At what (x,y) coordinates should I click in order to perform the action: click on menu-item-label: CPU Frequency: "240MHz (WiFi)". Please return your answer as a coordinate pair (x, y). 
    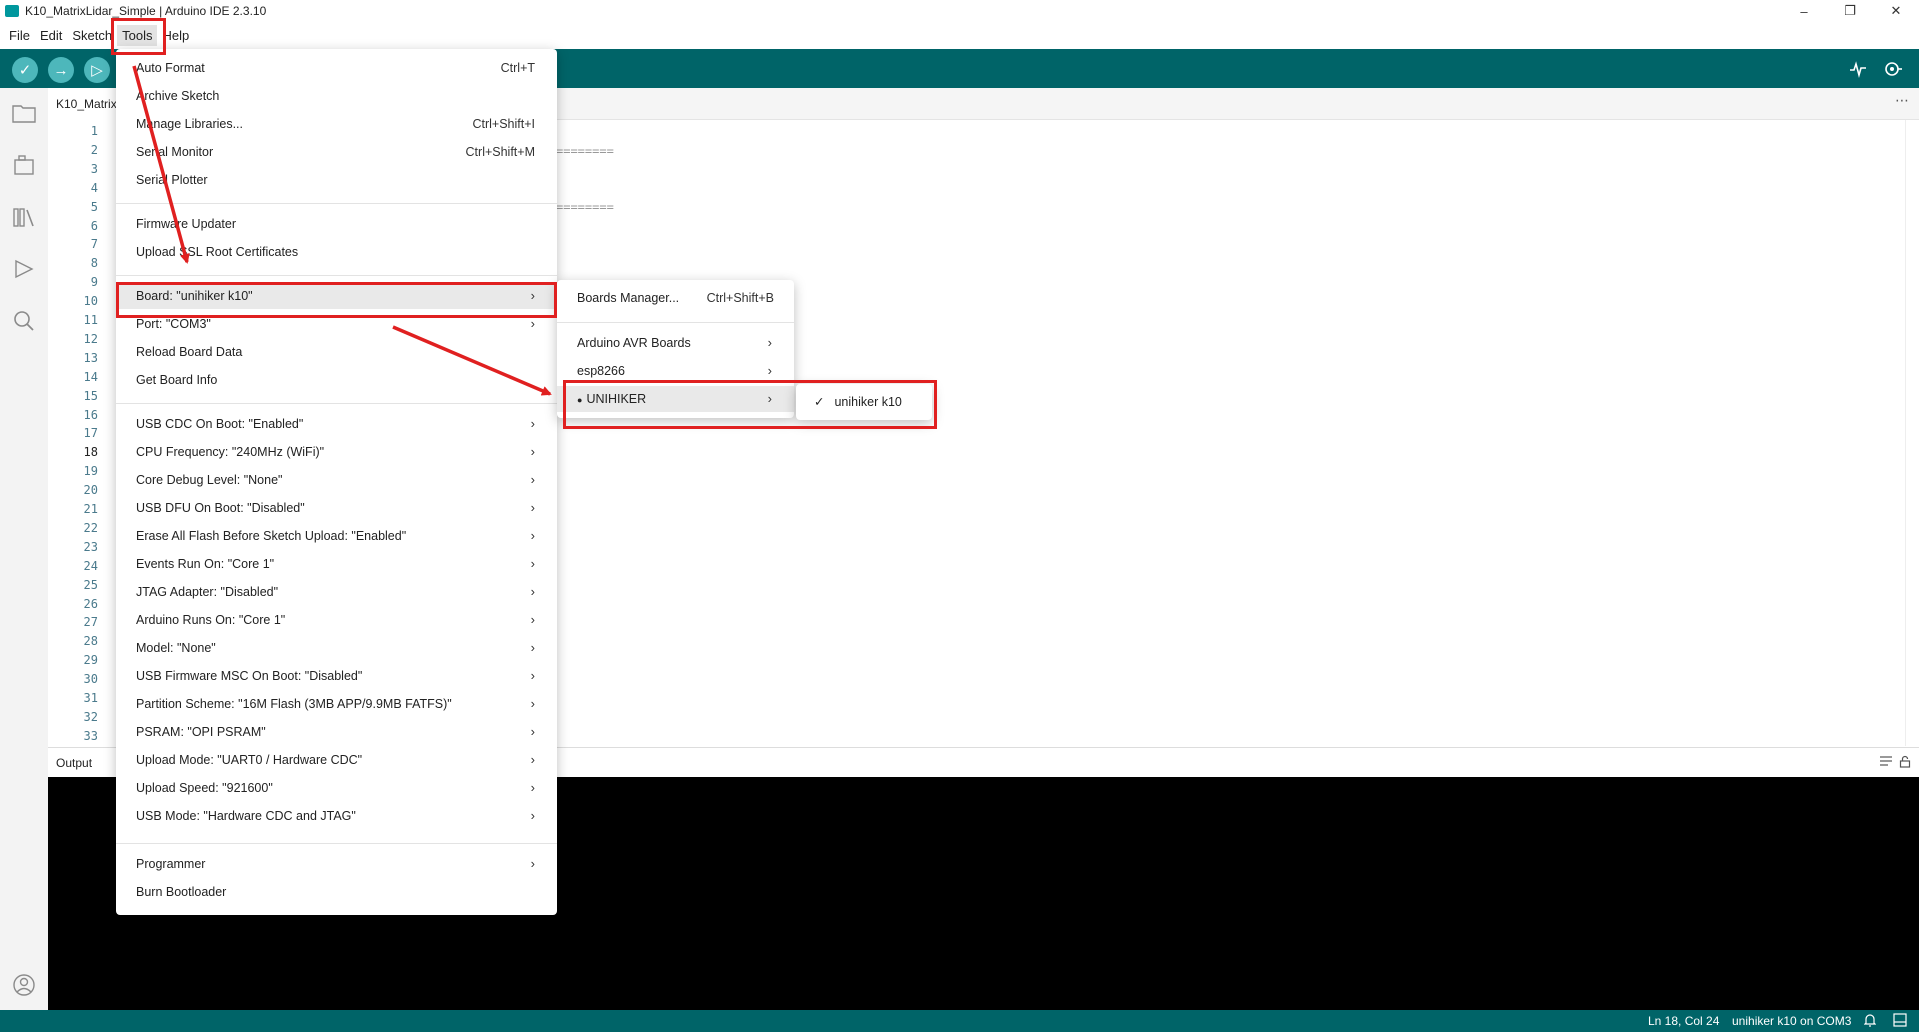
    Looking at the image, I should click on (230, 452).